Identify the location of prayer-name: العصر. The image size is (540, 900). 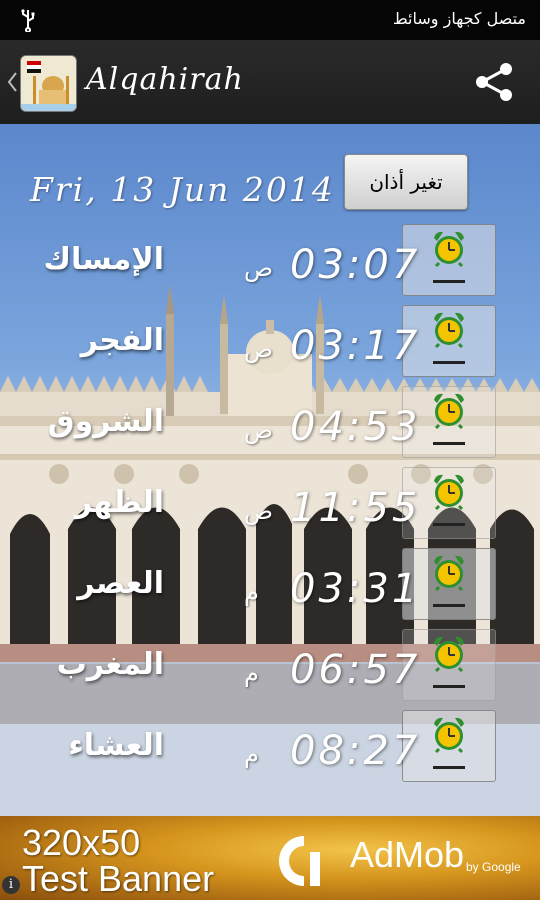
(120, 583).